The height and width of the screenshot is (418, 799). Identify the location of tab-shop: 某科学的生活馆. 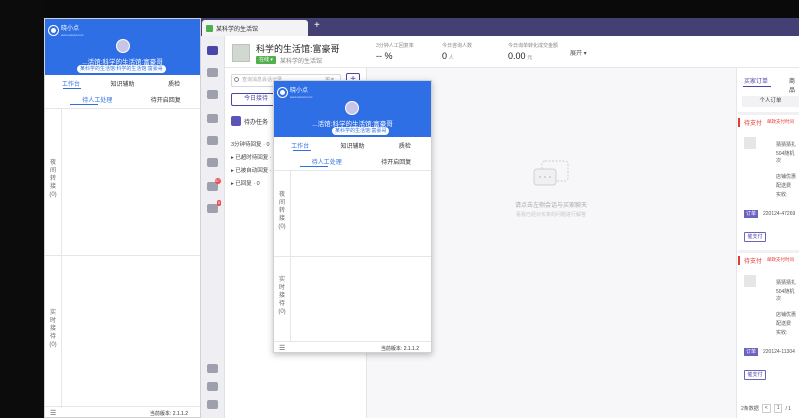
(255, 28).